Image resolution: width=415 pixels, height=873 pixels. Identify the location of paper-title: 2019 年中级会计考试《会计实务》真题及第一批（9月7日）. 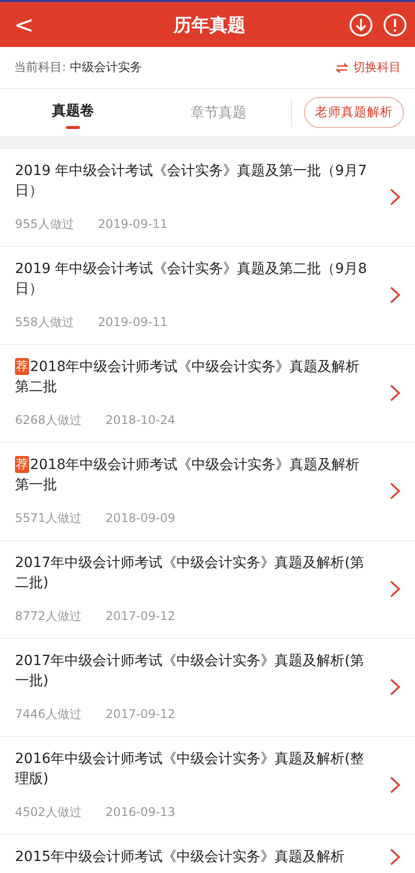
(191, 181).